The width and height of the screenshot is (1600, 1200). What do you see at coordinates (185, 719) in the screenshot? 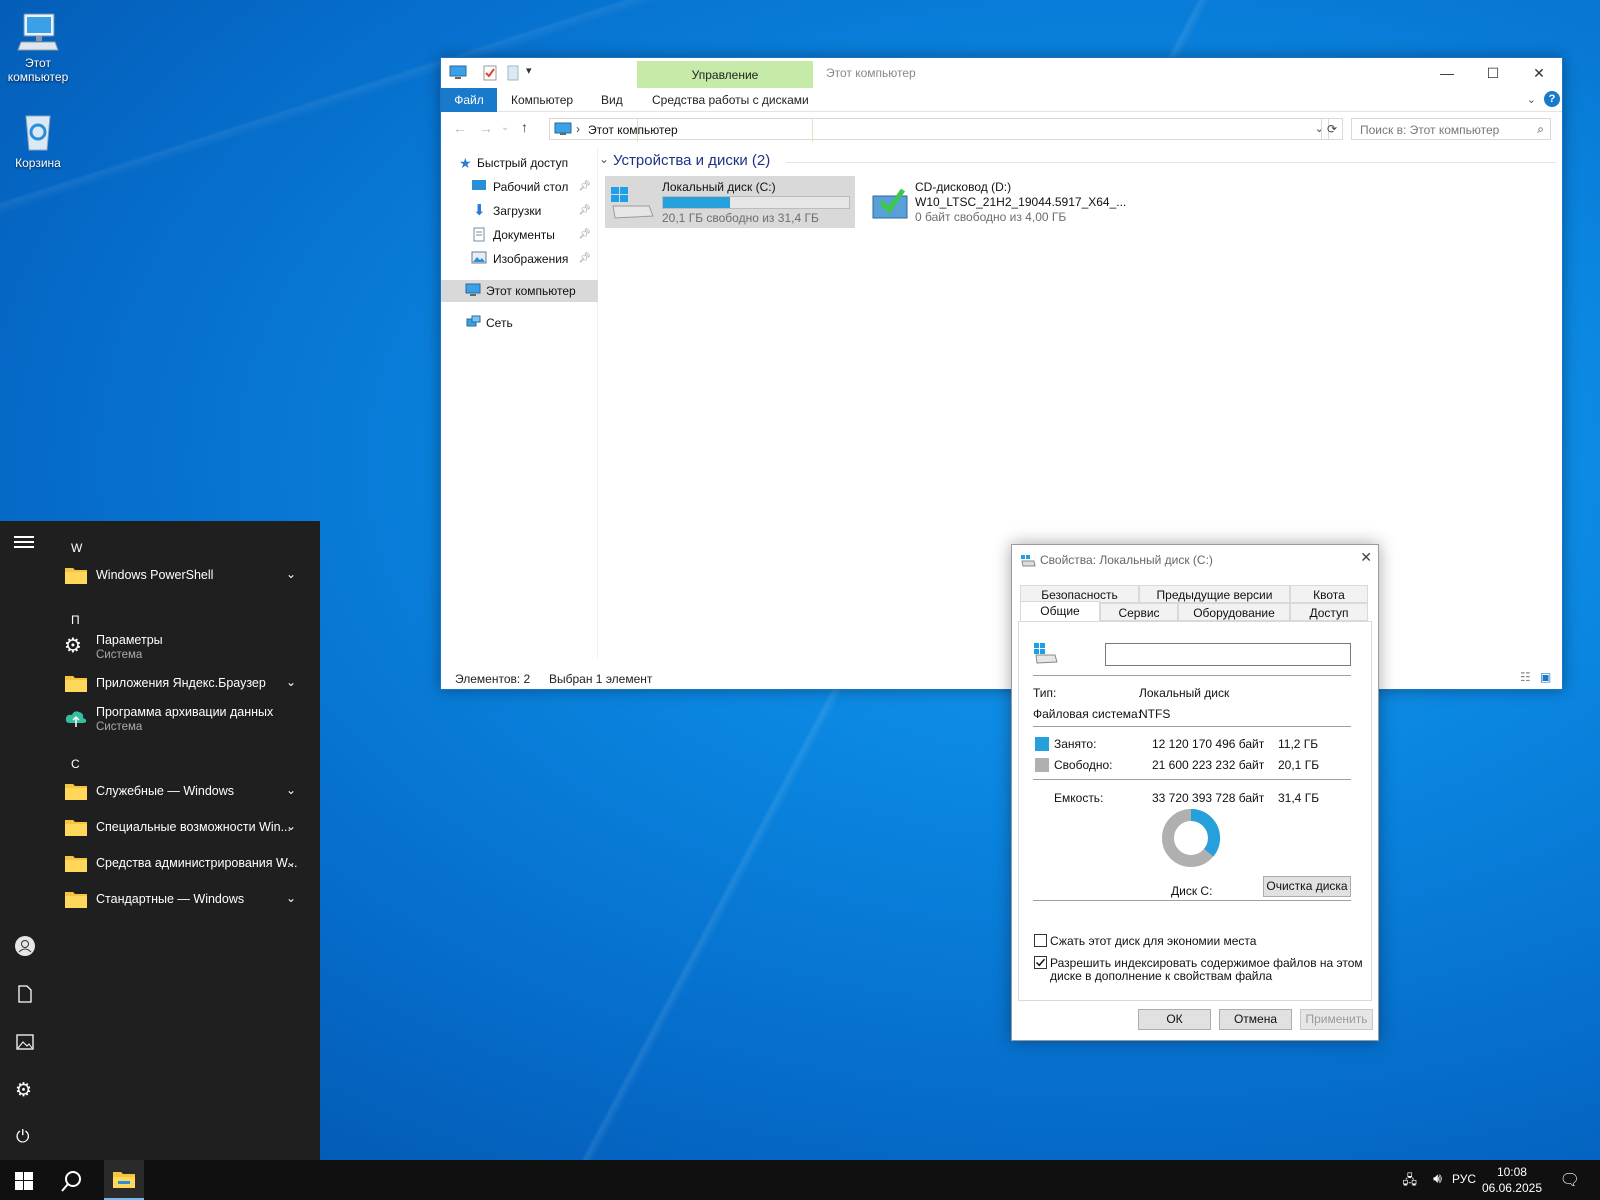
I see `start-item-backup: Программа архивации данных Система` at bounding box center [185, 719].